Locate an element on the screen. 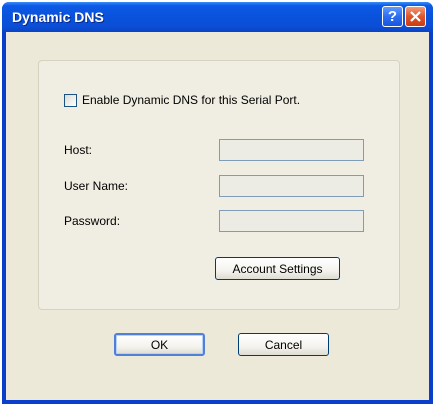  close-button is located at coordinates (415, 16).